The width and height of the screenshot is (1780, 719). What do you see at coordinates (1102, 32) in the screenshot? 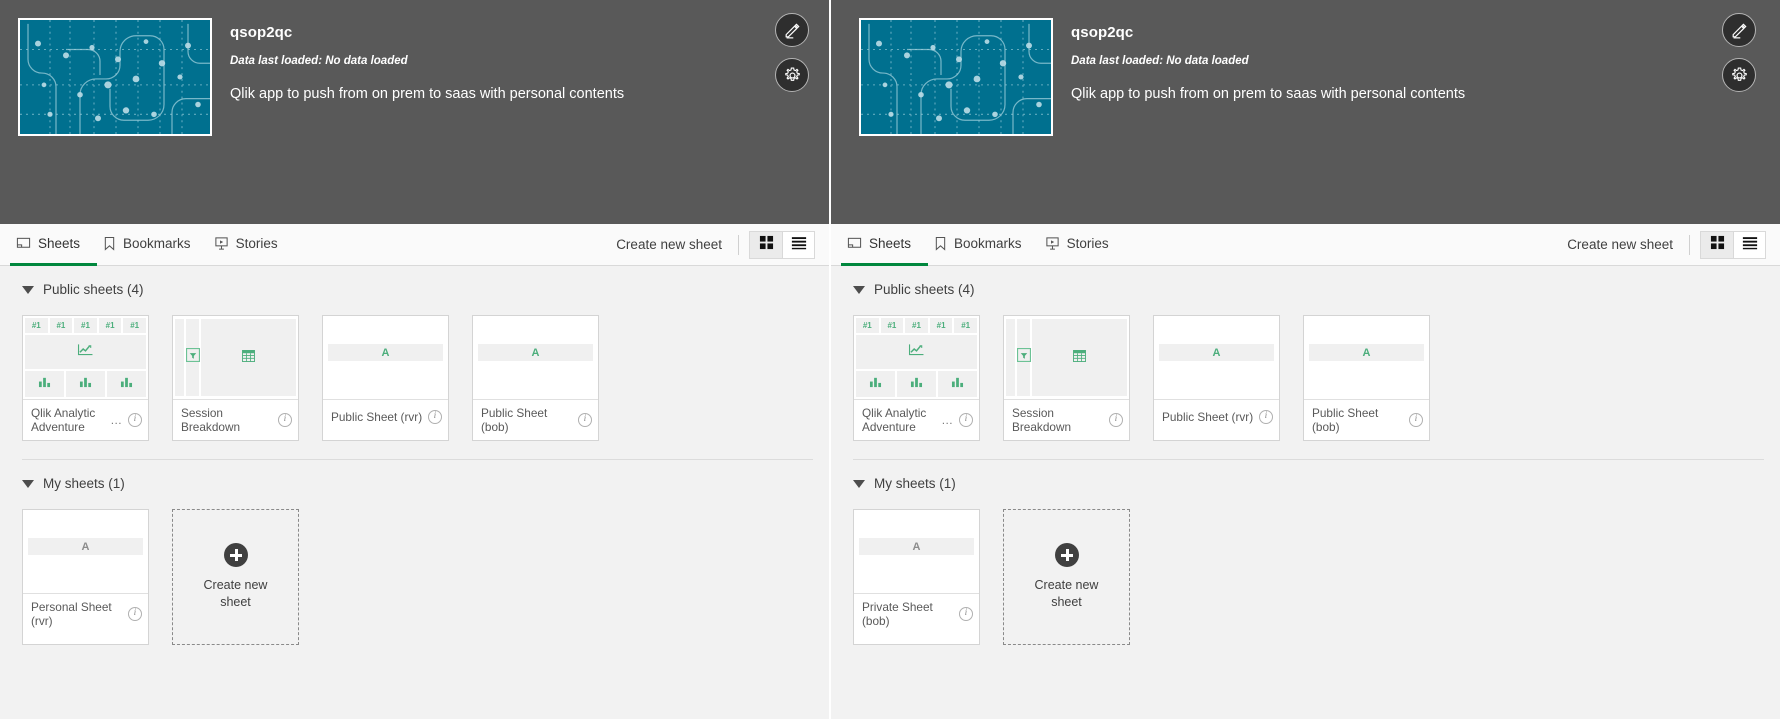
I see `app-title: qsop2qc` at bounding box center [1102, 32].